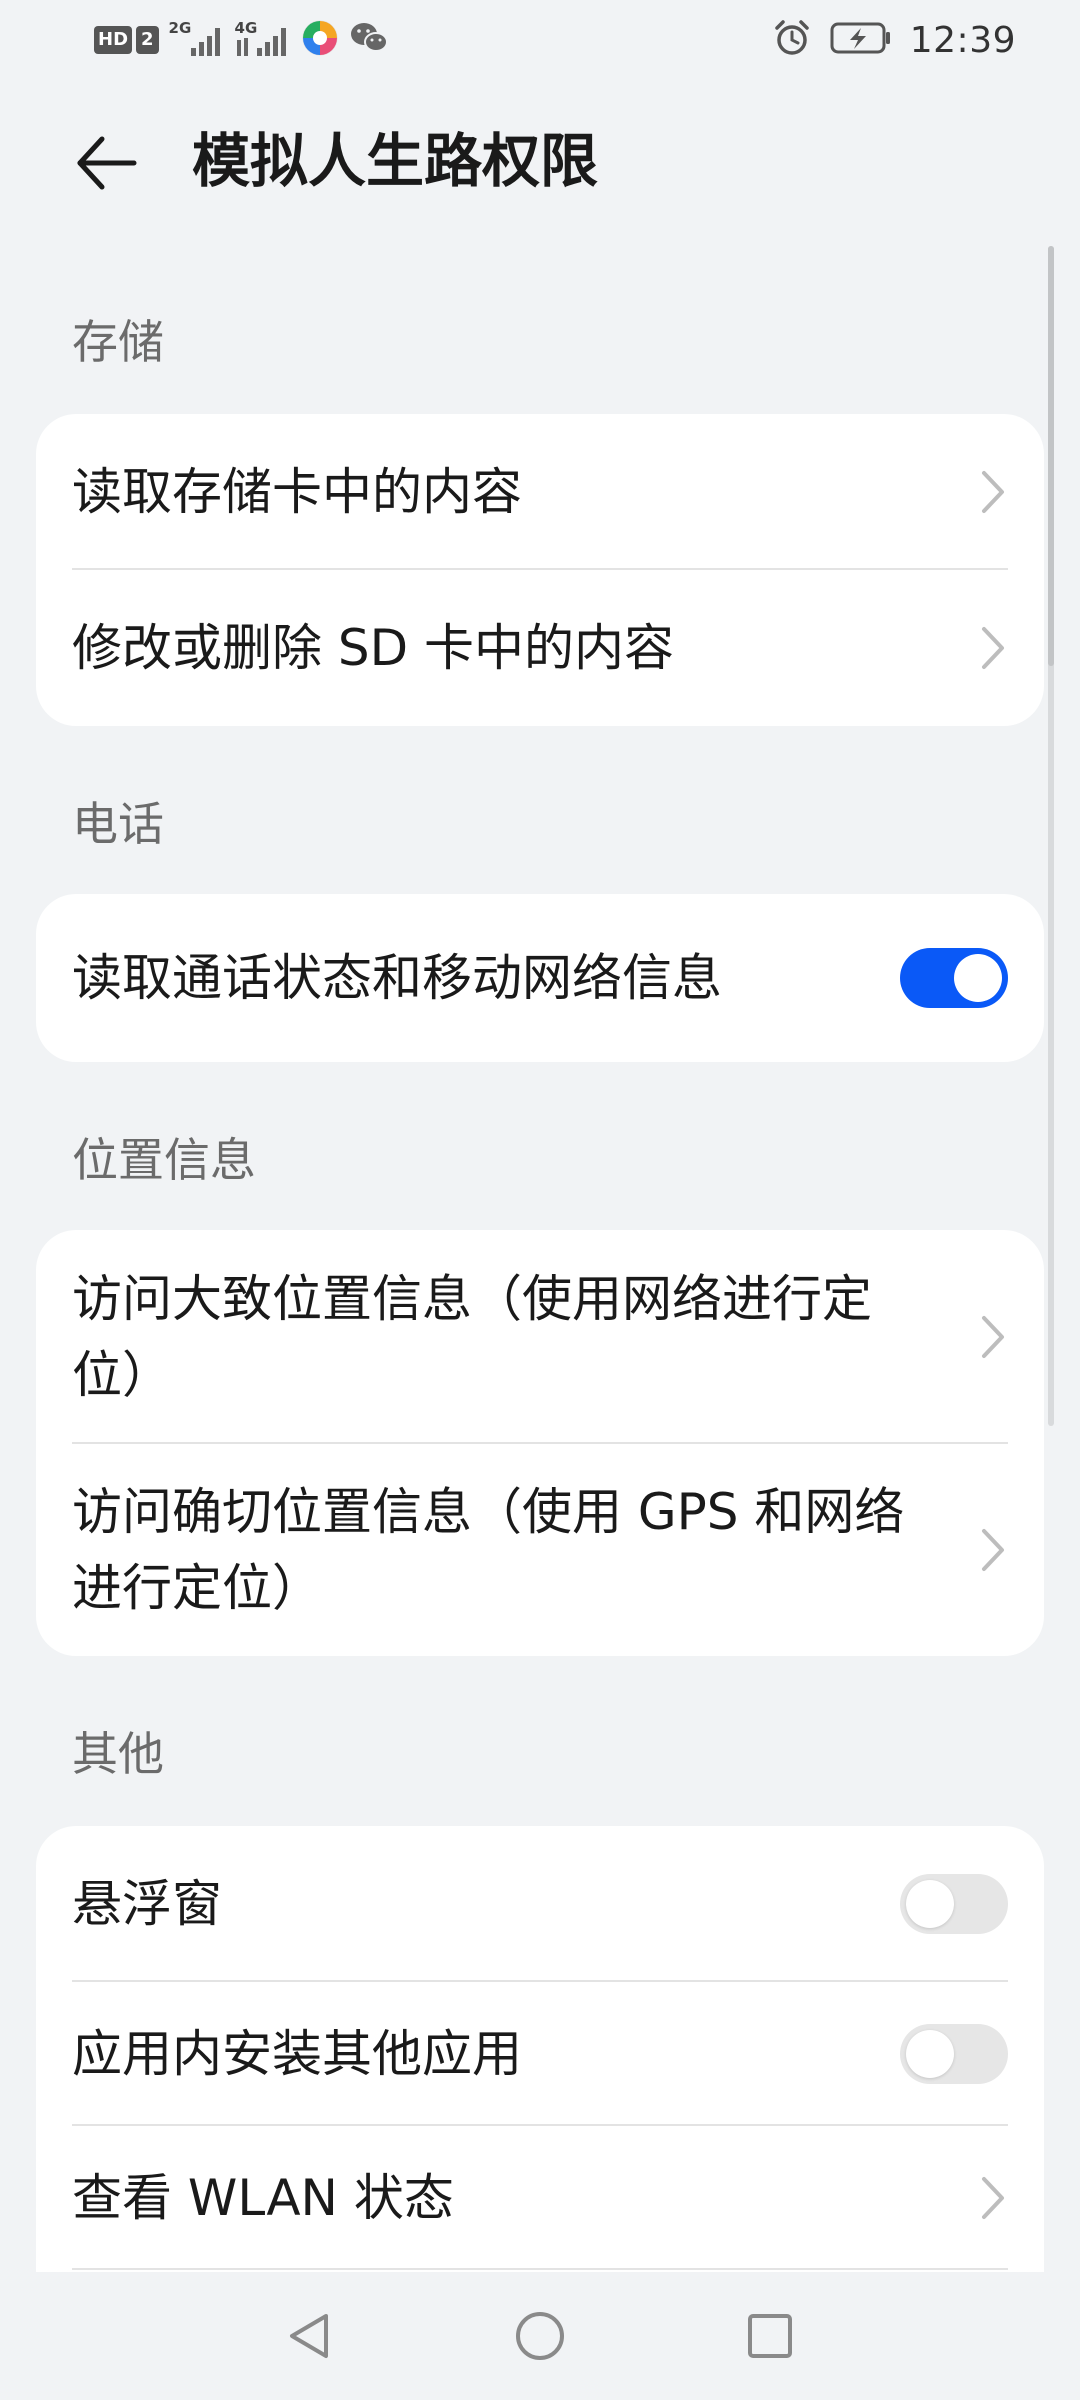 The image size is (1080, 2400). What do you see at coordinates (118, 342) in the screenshot?
I see `section-header-storage: 存储` at bounding box center [118, 342].